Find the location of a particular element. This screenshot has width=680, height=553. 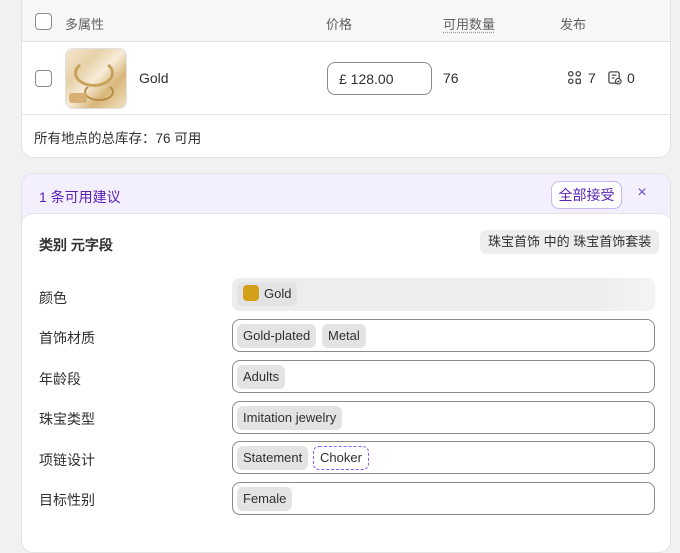

suggested-tag: Choker is located at coordinates (341, 458).